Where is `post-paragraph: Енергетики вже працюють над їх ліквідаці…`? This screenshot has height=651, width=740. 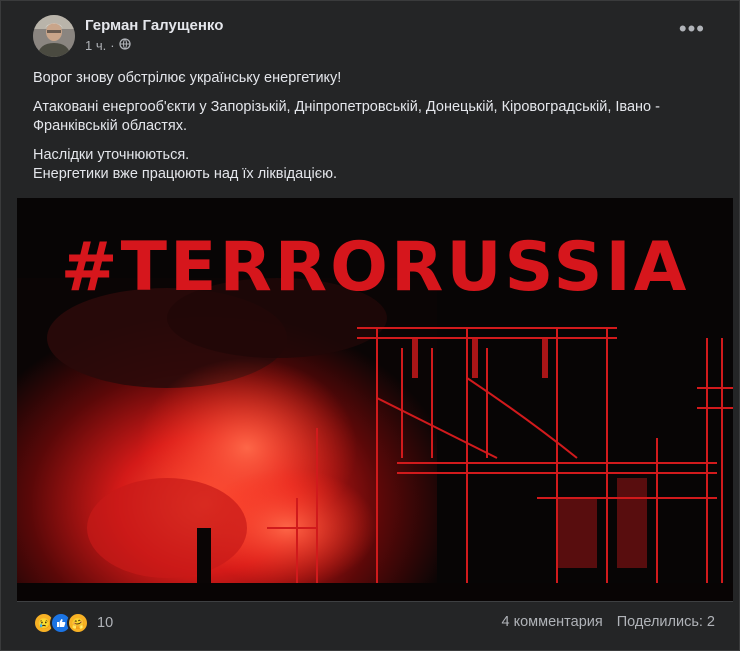 post-paragraph: Енергетики вже працюють над їх ліквідаці… is located at coordinates (185, 174).